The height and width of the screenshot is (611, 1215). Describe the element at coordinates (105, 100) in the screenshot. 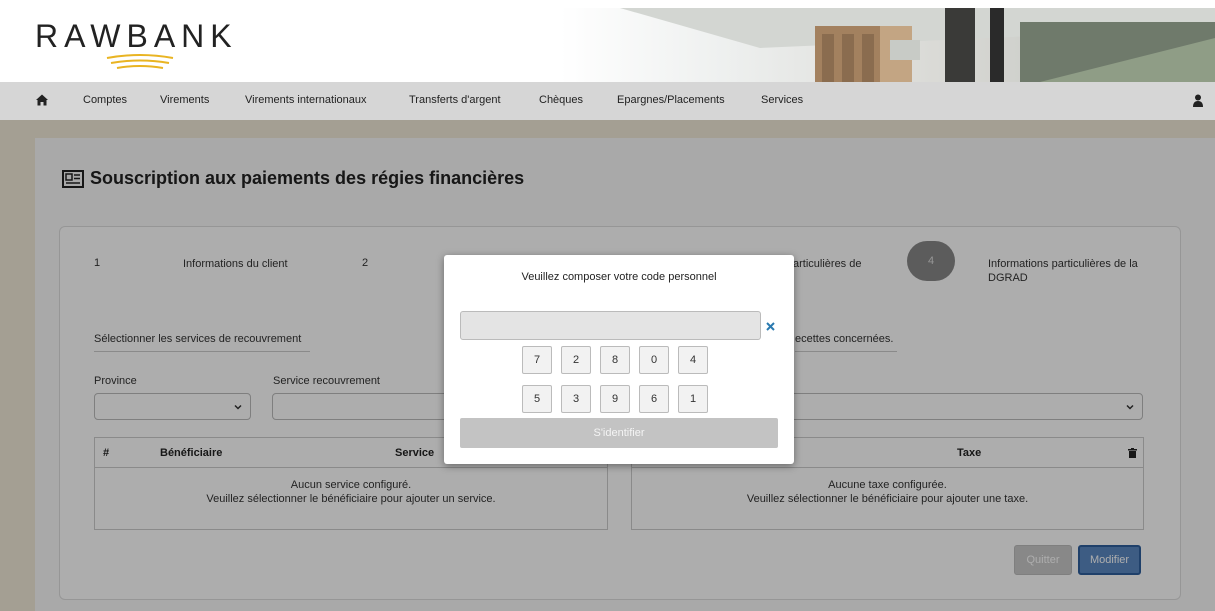

I see `nav-comptes: Comptes` at that location.